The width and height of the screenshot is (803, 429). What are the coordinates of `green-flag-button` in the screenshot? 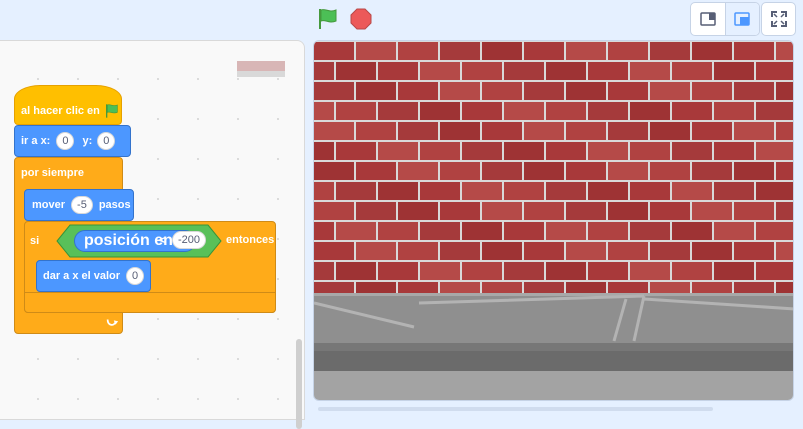 It's located at (328, 19).